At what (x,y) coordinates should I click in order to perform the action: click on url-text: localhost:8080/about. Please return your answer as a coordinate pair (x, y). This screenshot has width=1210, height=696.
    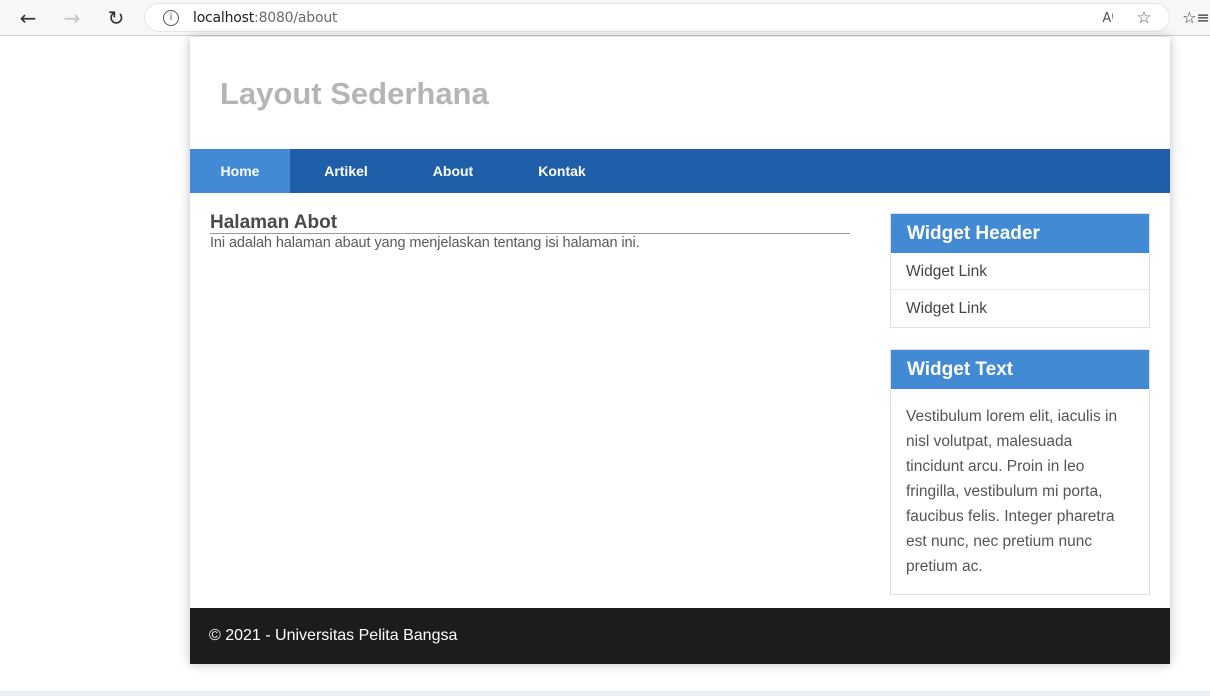
    Looking at the image, I should click on (265, 18).